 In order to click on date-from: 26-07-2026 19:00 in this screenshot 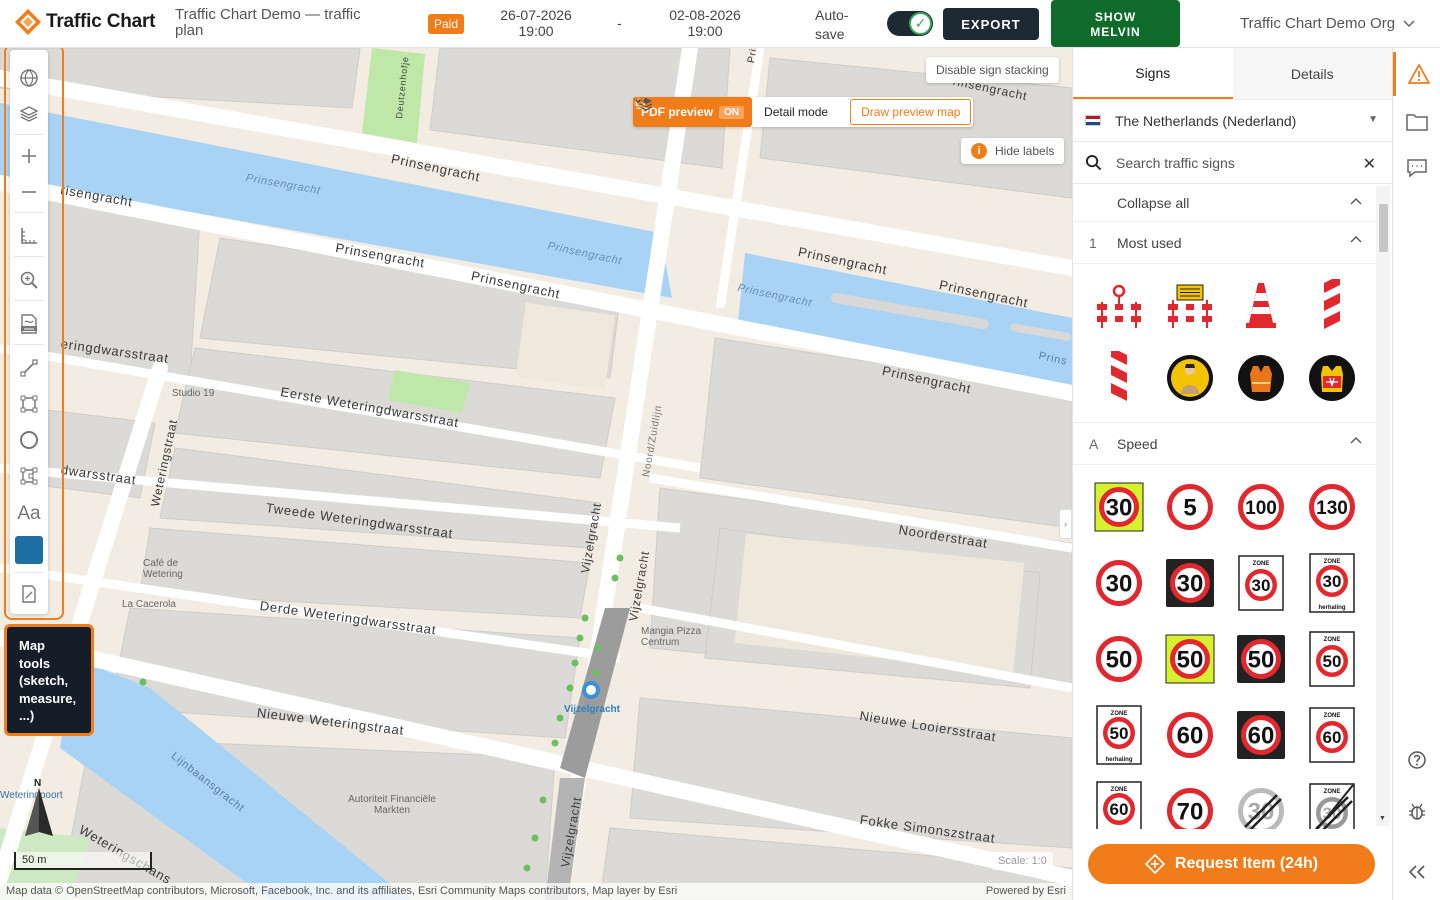, I will do `click(536, 23)`.